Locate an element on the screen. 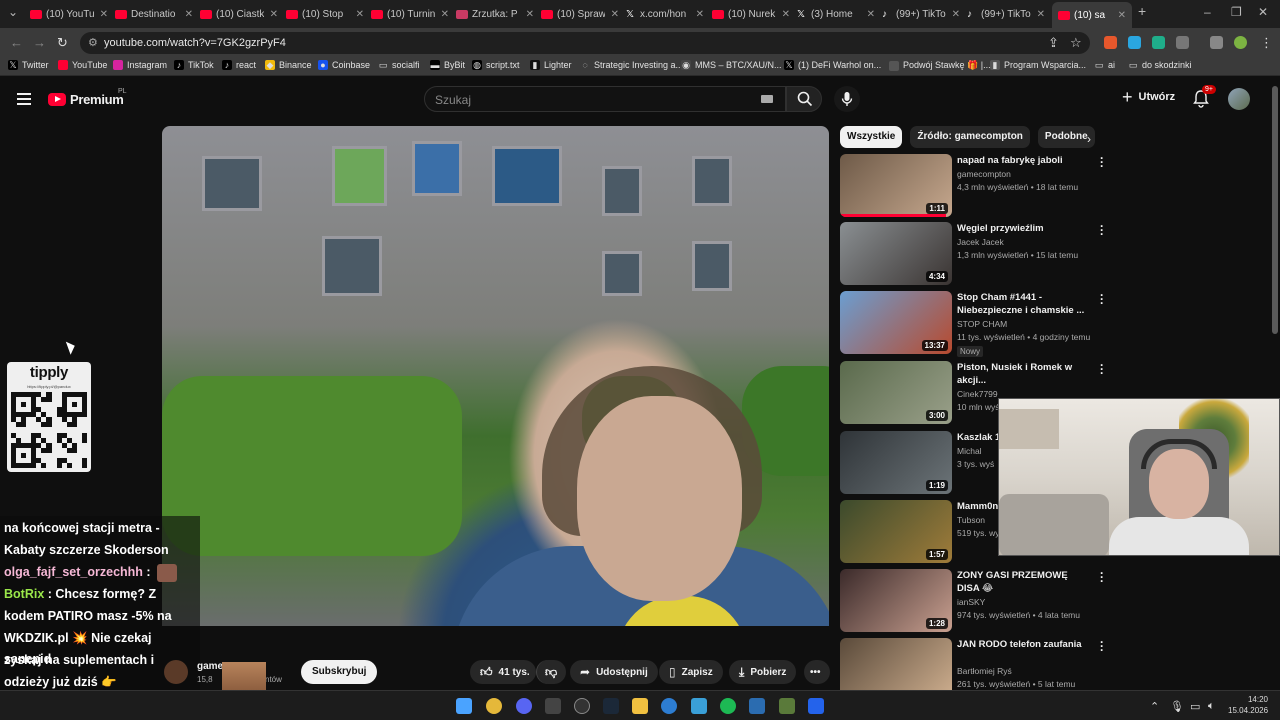 Image resolution: width=1280 pixels, height=720 pixels. video-channel: Tubson is located at coordinates (971, 520).